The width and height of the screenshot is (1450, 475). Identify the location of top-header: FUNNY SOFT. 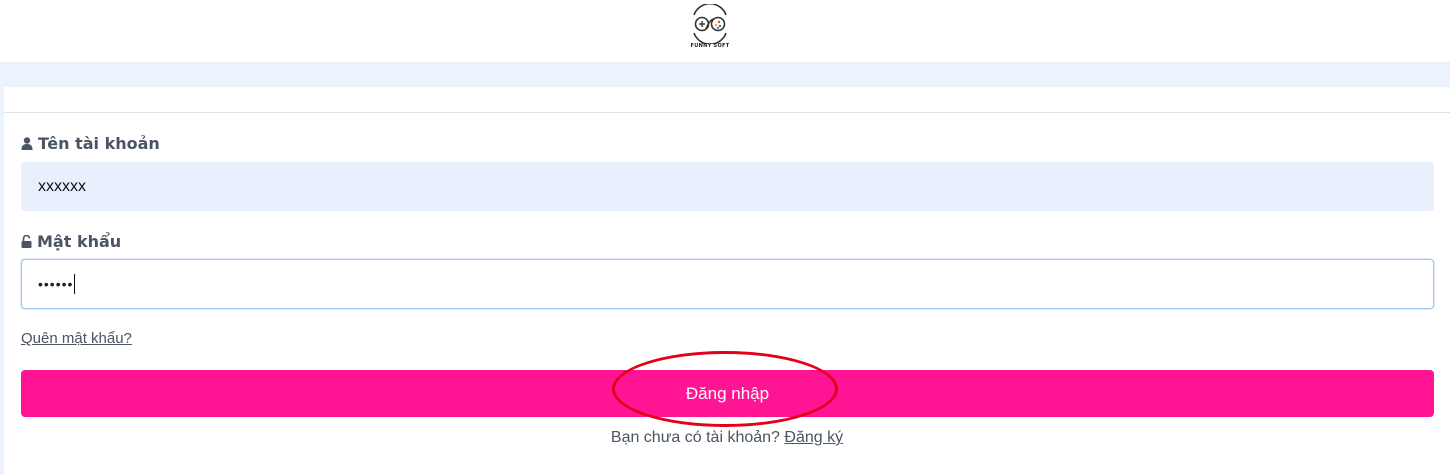
(725, 31).